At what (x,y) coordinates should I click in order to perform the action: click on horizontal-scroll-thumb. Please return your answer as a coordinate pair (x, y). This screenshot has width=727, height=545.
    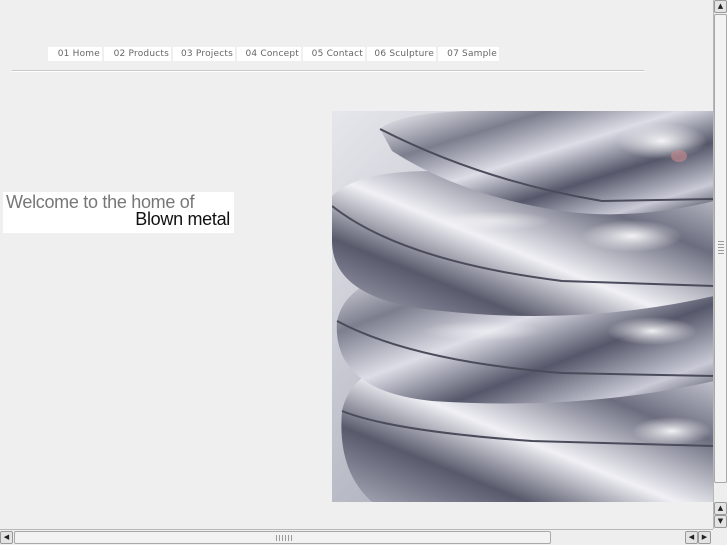
    Looking at the image, I should click on (282, 537).